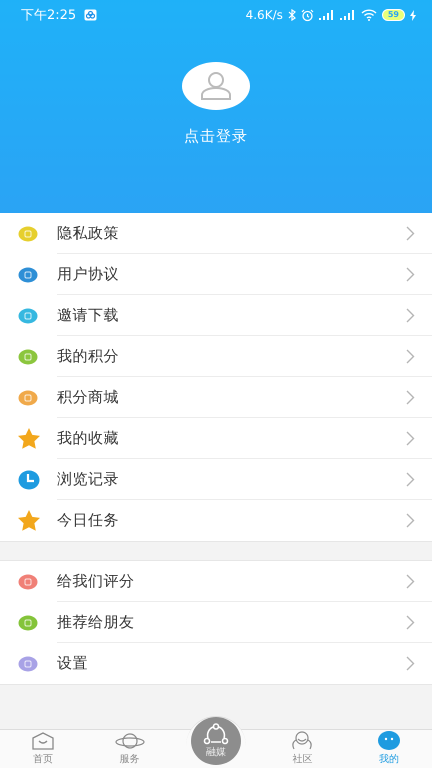 The height and width of the screenshot is (768, 432). I want to click on people-icon, so click(302, 740).